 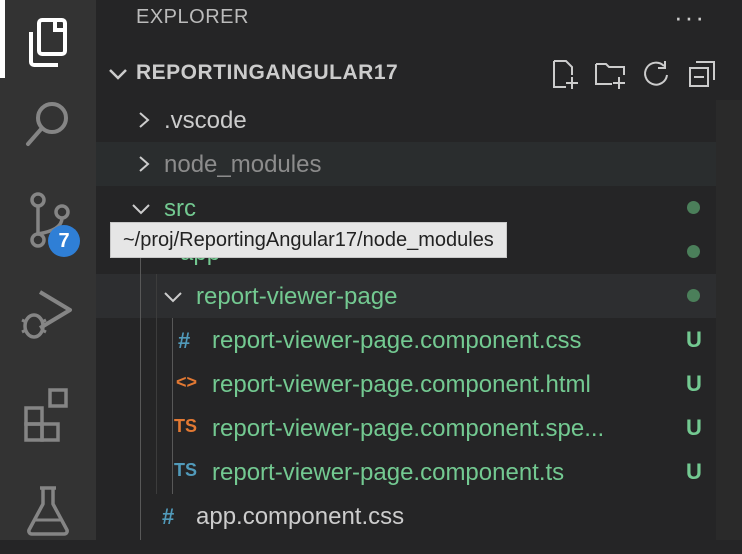 What do you see at coordinates (690, 17) in the screenshot?
I see `more-actions-icon: ···` at bounding box center [690, 17].